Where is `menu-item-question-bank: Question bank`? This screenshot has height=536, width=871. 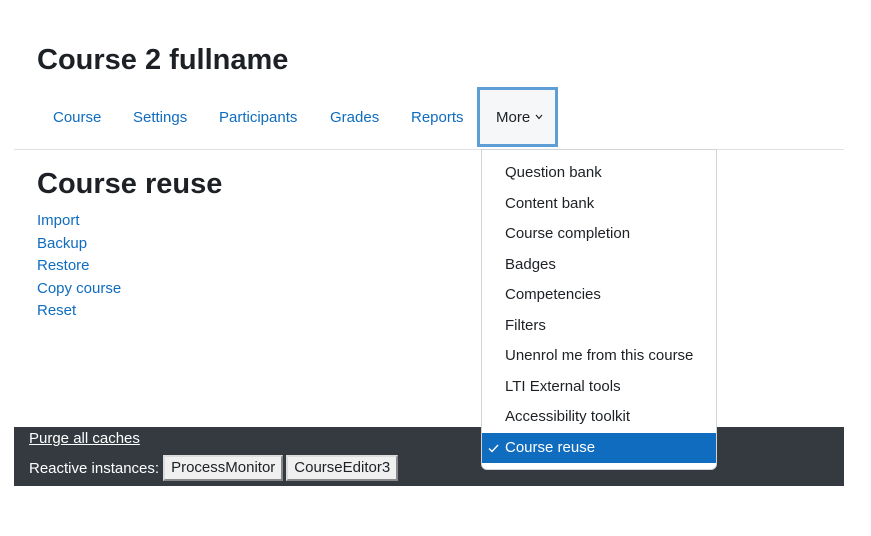 menu-item-question-bank: Question bank is located at coordinates (599, 173).